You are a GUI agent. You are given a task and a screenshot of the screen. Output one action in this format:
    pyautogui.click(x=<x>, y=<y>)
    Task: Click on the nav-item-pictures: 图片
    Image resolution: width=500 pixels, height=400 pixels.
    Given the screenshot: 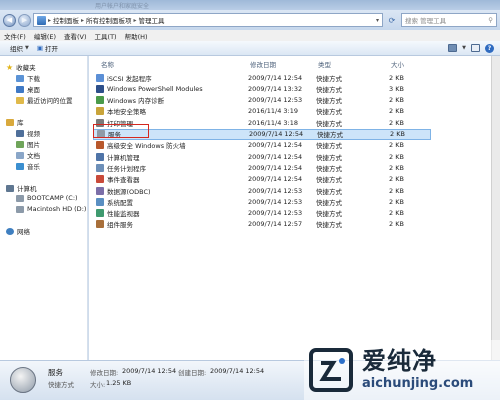 What is the action you would take?
    pyautogui.click(x=28, y=144)
    